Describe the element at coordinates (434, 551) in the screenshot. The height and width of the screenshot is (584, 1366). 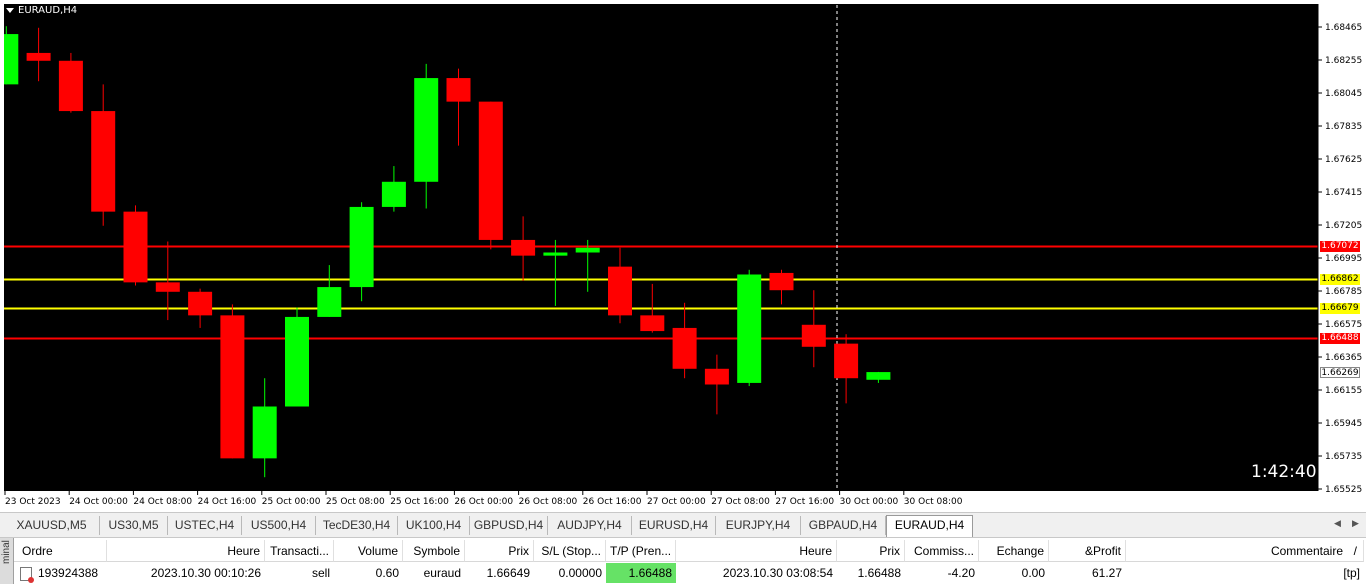
I see `column-header: Symbole` at that location.